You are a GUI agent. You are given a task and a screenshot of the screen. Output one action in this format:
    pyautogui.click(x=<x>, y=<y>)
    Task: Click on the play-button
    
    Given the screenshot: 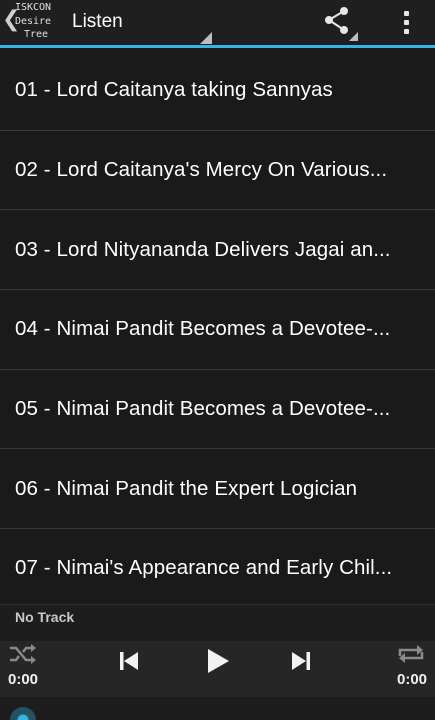 What is the action you would take?
    pyautogui.click(x=218, y=662)
    